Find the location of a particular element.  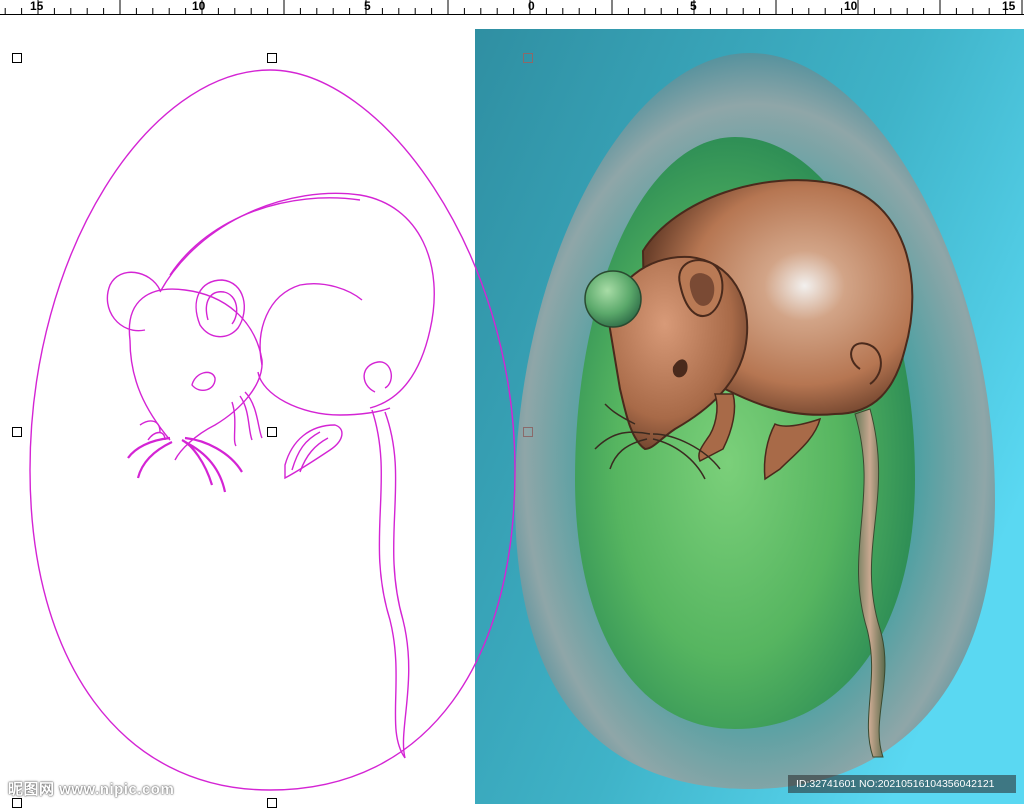

image-id-bar: ID:32741601 NO:20210516104356042121 is located at coordinates (902, 784).